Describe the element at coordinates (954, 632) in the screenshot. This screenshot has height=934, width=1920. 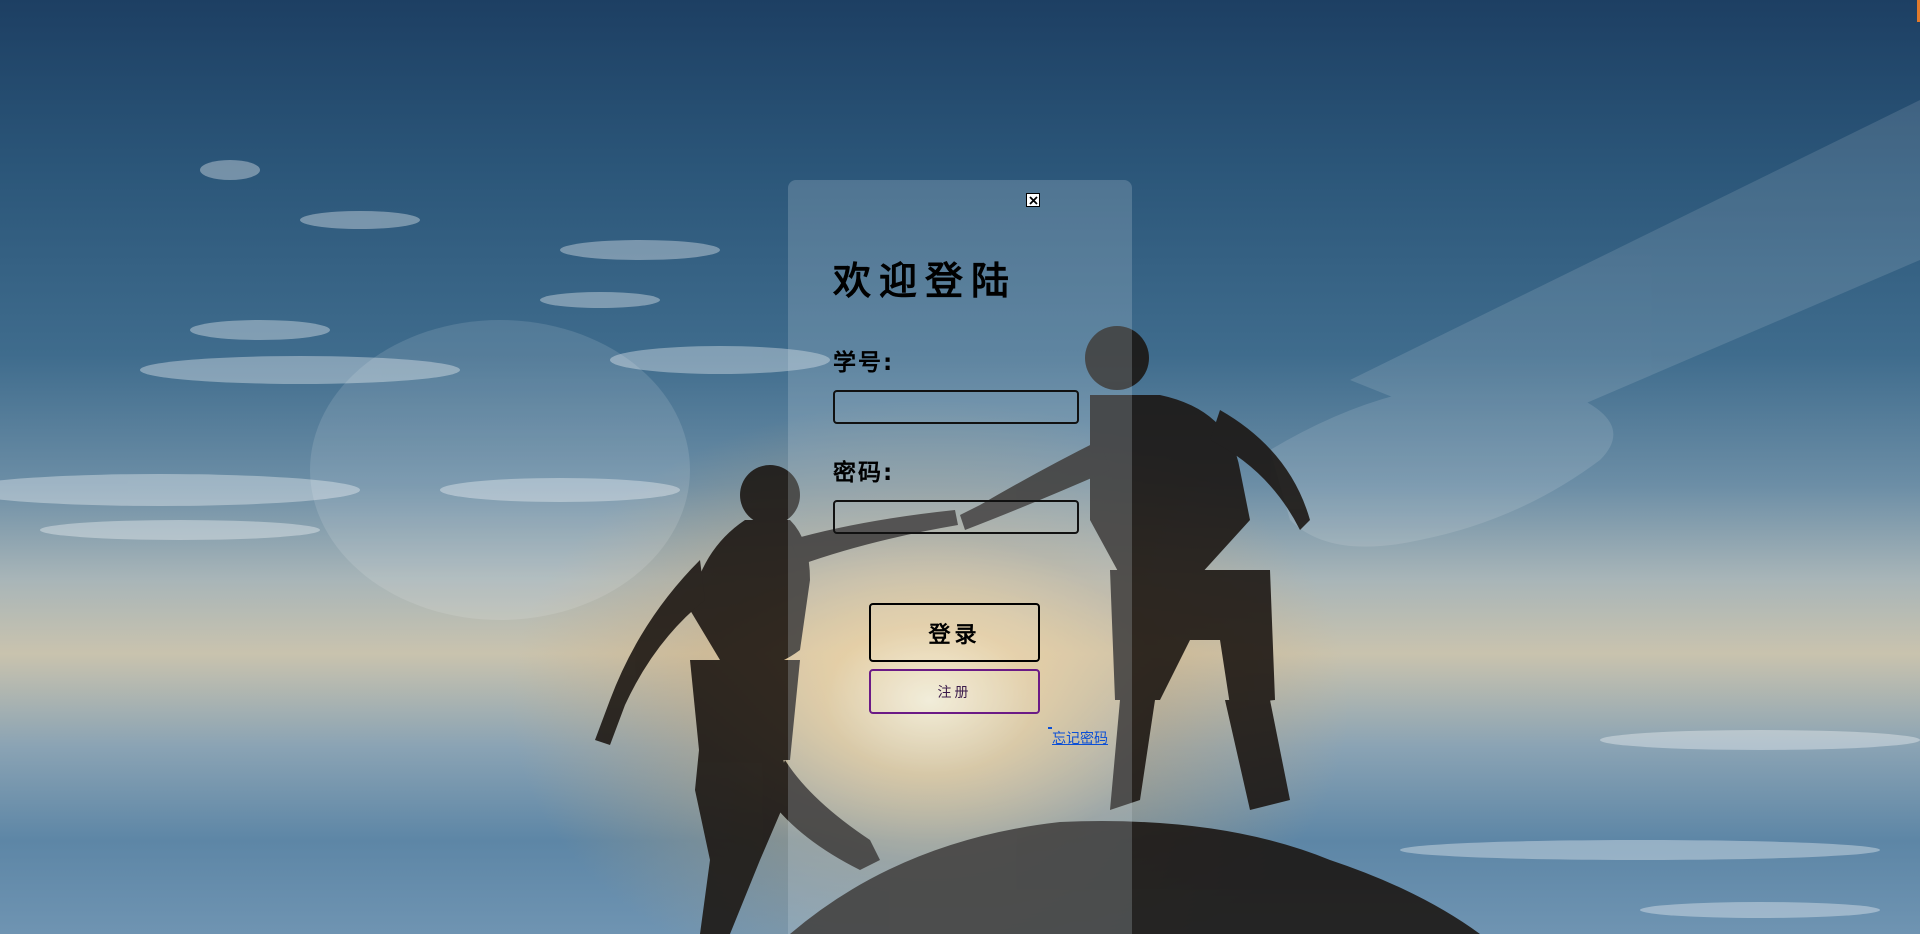
I see `login-button: 登录` at that location.